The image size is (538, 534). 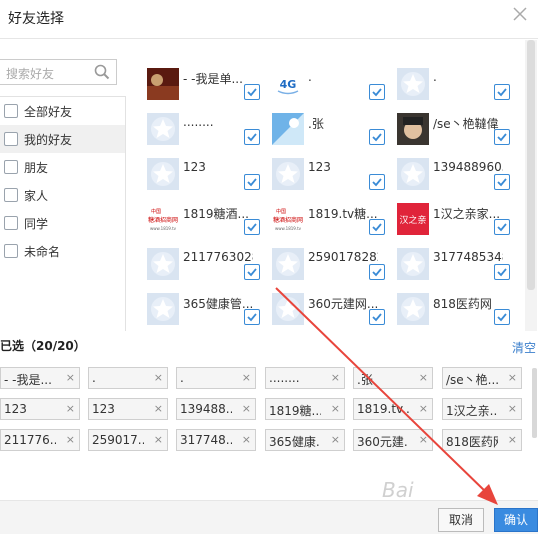 I want to click on friend-item: /se丶栬韃偉, so click(x=457, y=135).